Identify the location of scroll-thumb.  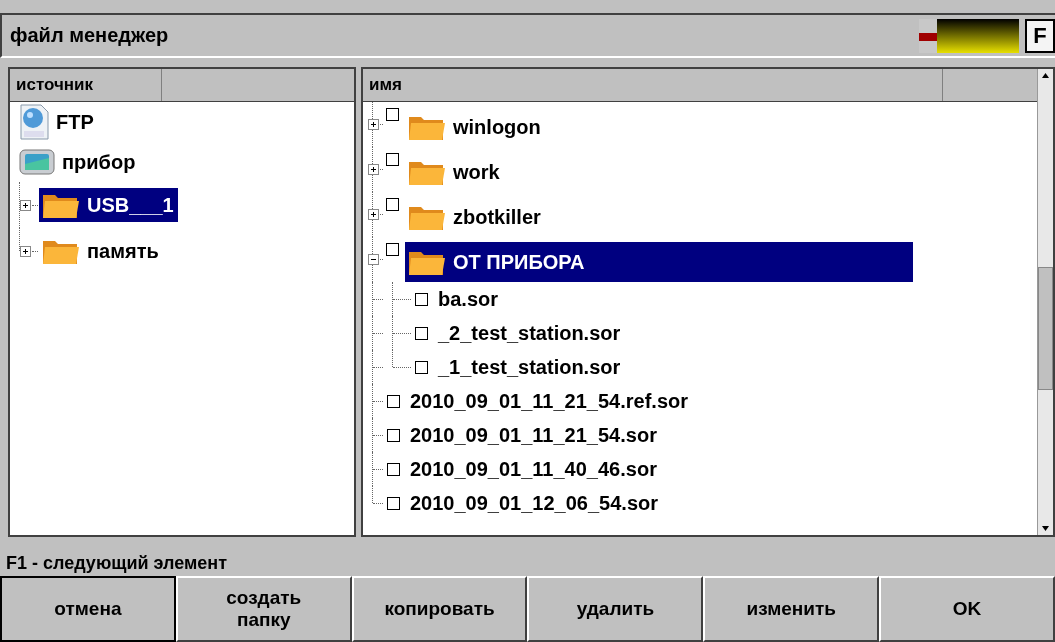
(1045, 328).